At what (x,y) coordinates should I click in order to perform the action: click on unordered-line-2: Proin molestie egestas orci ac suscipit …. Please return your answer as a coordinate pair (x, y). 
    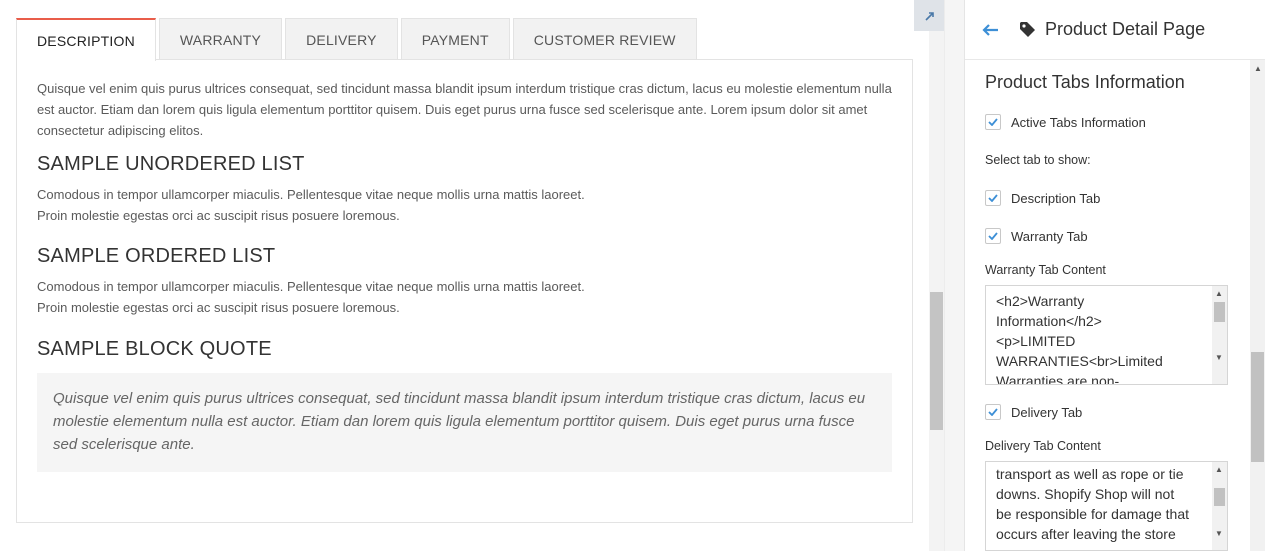
    Looking at the image, I should click on (218, 215).